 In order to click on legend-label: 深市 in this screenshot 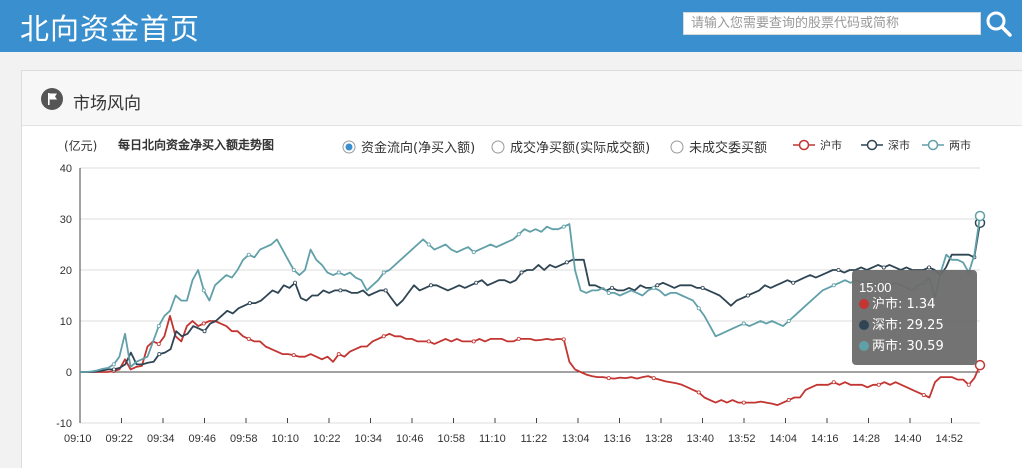, I will do `click(899, 145)`.